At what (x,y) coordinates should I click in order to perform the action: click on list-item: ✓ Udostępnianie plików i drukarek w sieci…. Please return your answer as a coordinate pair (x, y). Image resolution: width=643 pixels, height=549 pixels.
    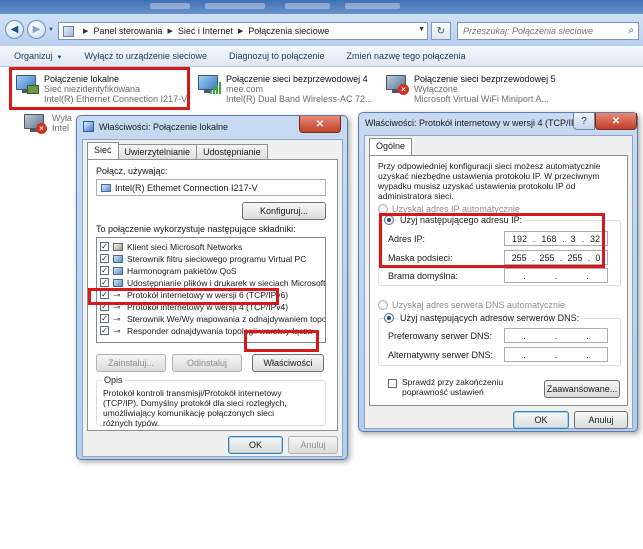
    Looking at the image, I should click on (212, 282).